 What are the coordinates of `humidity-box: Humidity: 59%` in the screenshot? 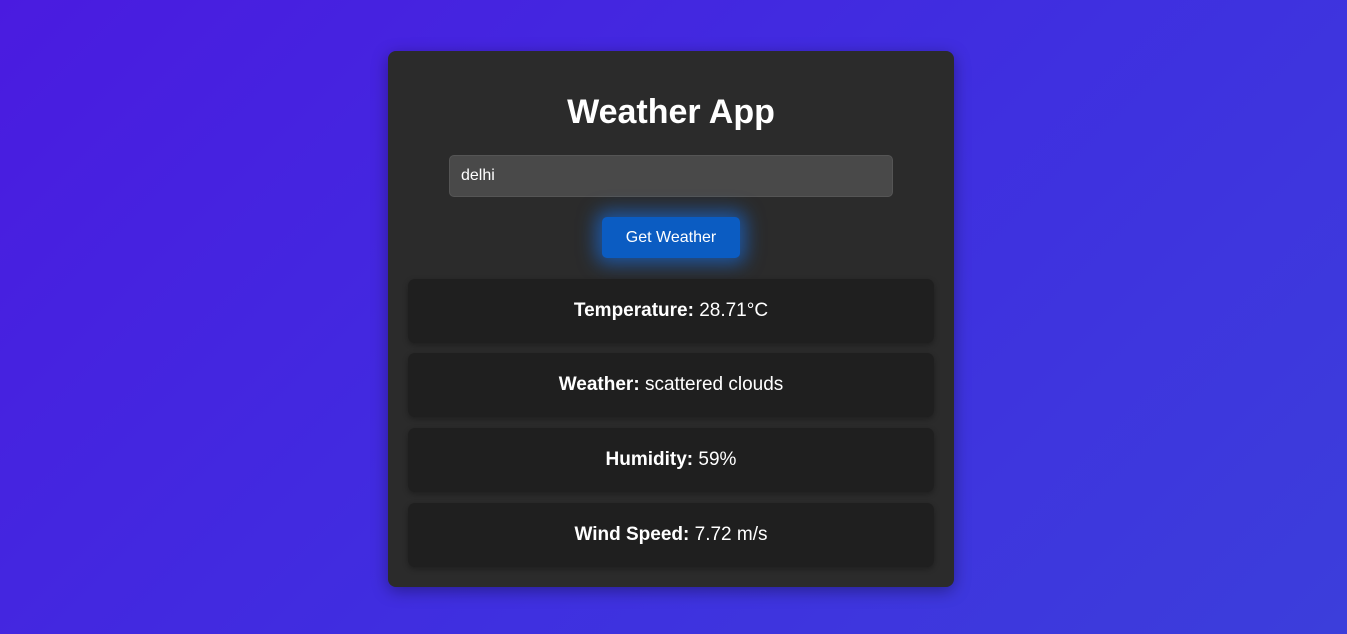 It's located at (671, 460).